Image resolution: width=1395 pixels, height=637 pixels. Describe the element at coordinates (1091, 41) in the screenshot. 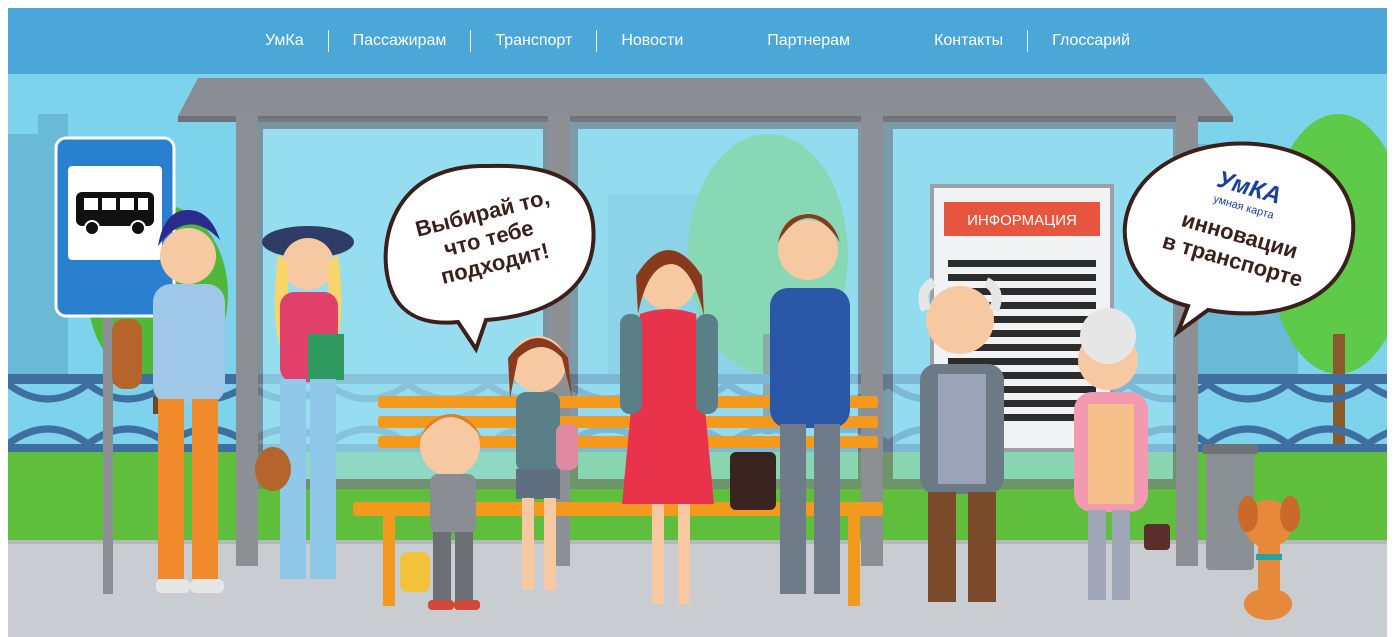

I see `nav-item-glossary: Глоссарий` at that location.